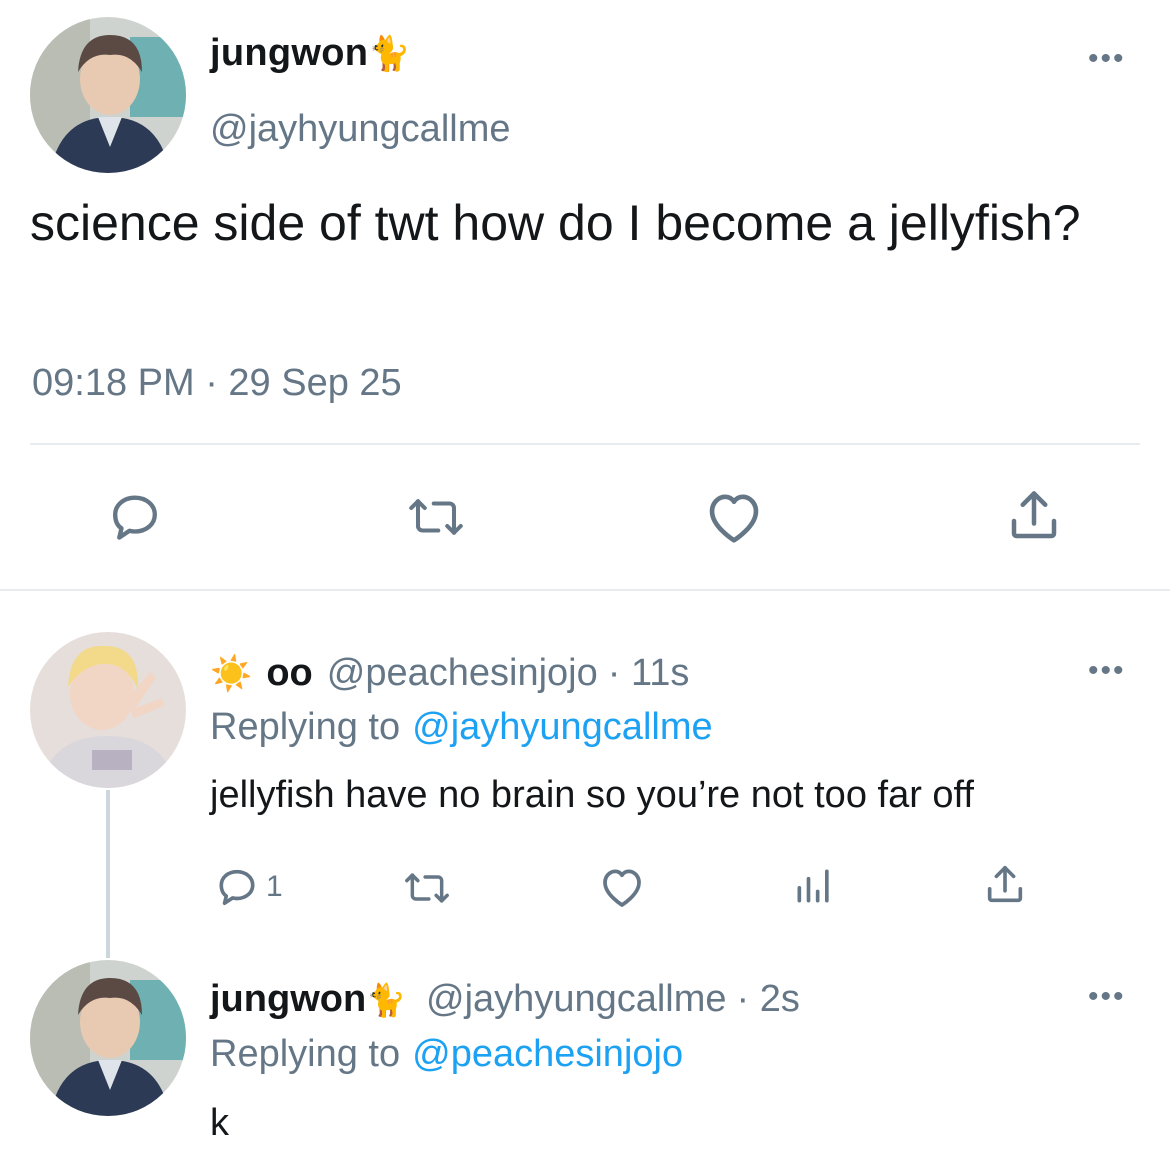 This screenshot has width=1170, height=1155. I want to click on reply-time: · 11s, so click(649, 673).